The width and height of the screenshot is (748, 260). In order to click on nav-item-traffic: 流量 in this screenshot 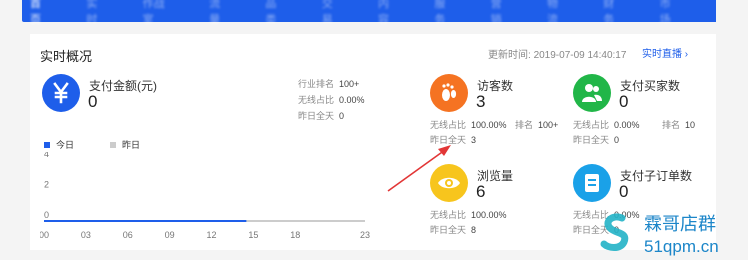, I will do `click(219, 13)`.